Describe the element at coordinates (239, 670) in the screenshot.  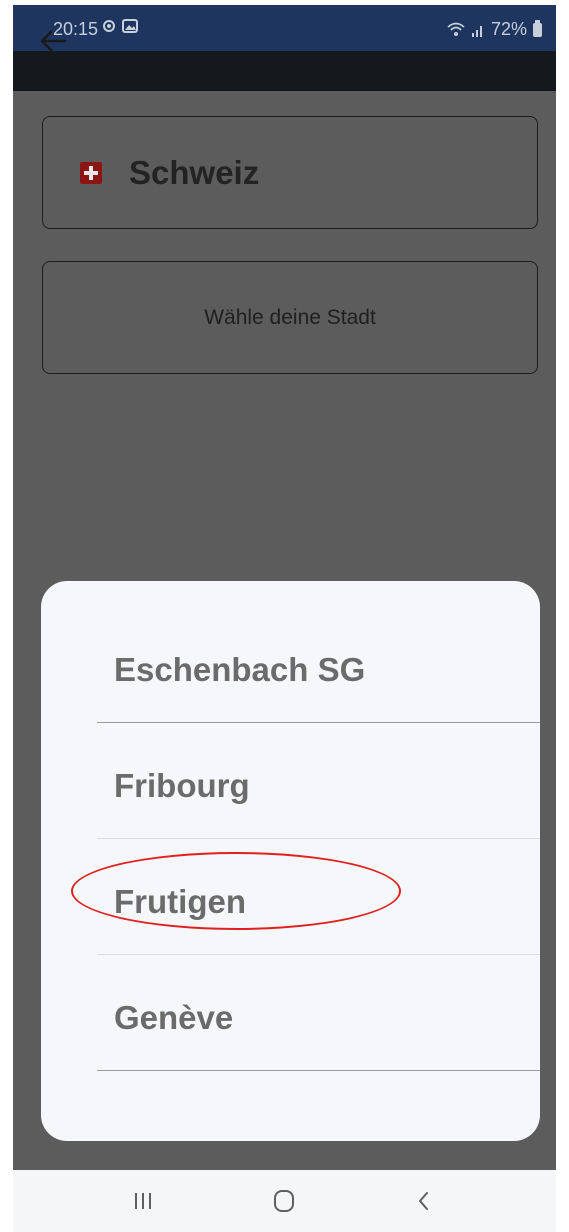
I see `city-option: Eschenbach SG` at that location.